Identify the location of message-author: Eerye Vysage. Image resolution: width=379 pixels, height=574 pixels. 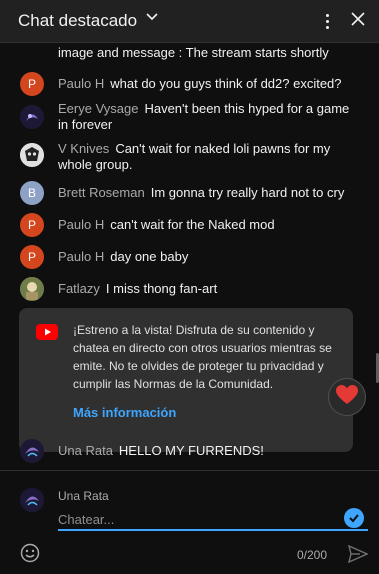
(98, 108).